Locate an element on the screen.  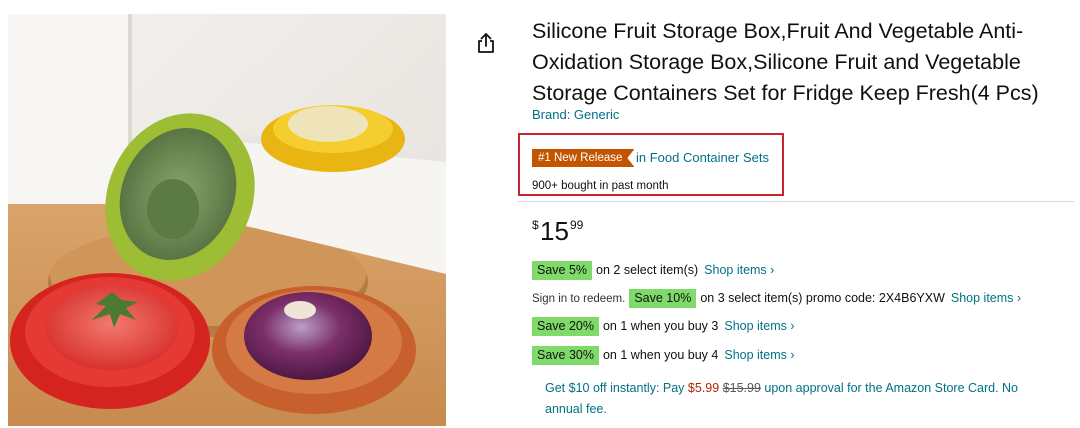
promo-row: Save 30% on 1 when you buy 4 Shop items › is located at coordinates (663, 355).